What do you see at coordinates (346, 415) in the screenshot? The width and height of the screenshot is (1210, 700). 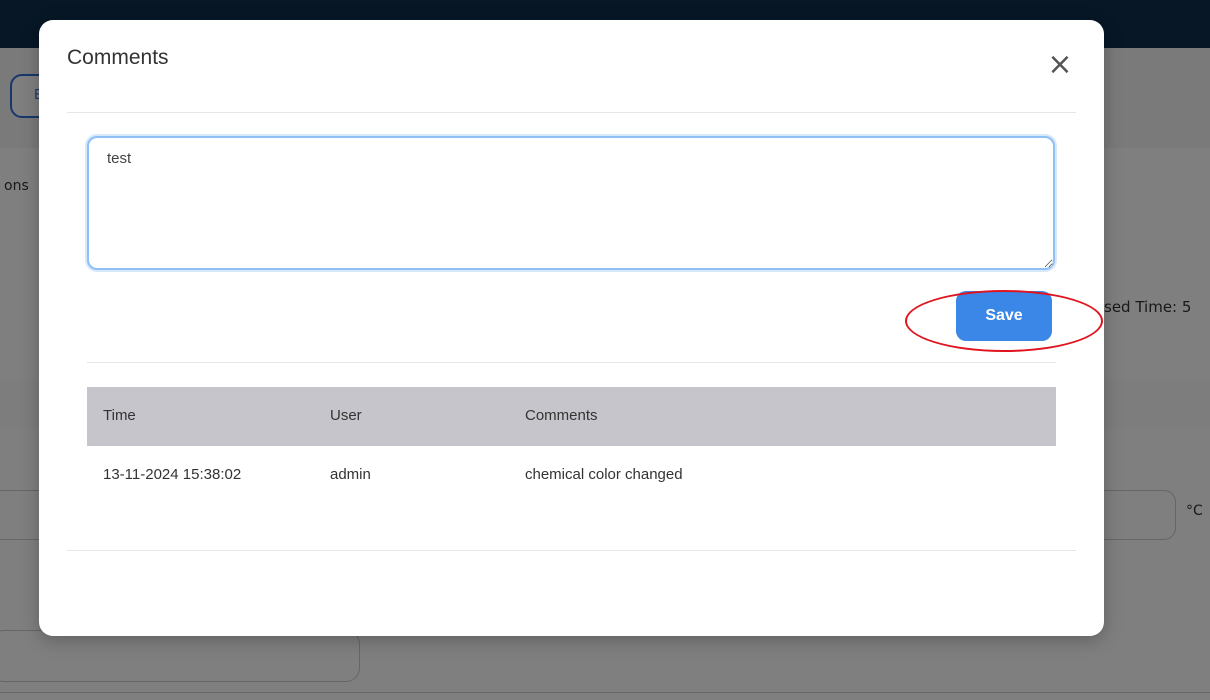 I see `column-header-user: User` at bounding box center [346, 415].